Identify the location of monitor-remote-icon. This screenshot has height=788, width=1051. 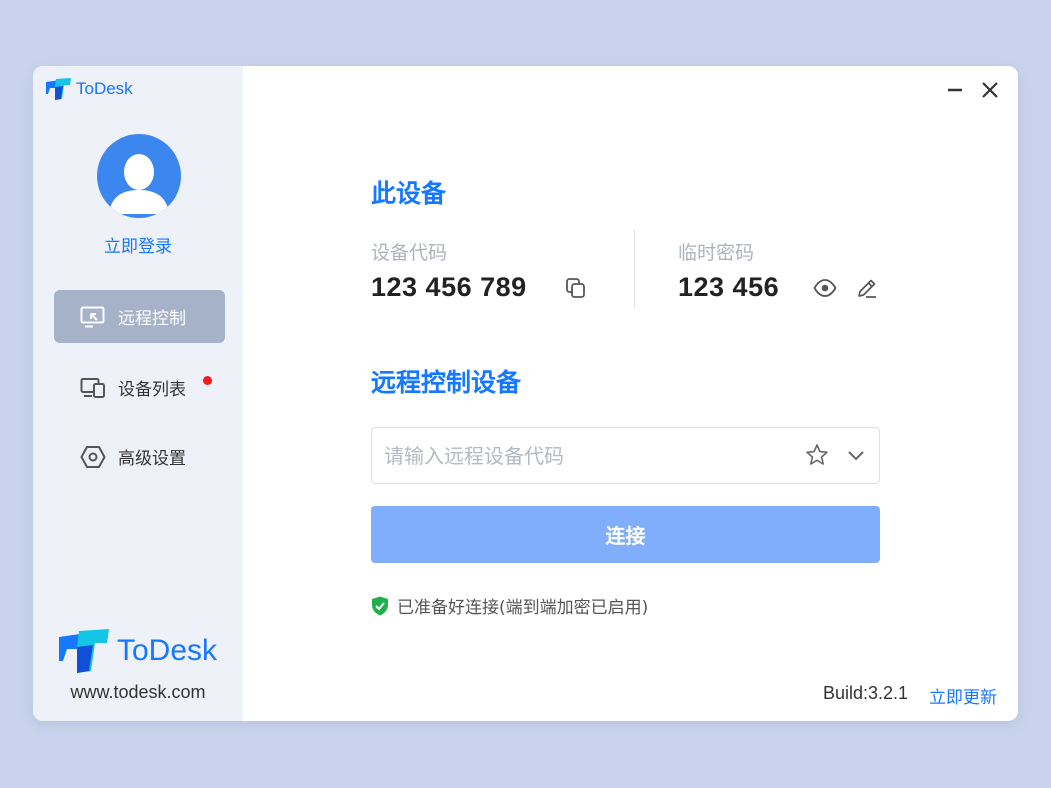
(93, 317).